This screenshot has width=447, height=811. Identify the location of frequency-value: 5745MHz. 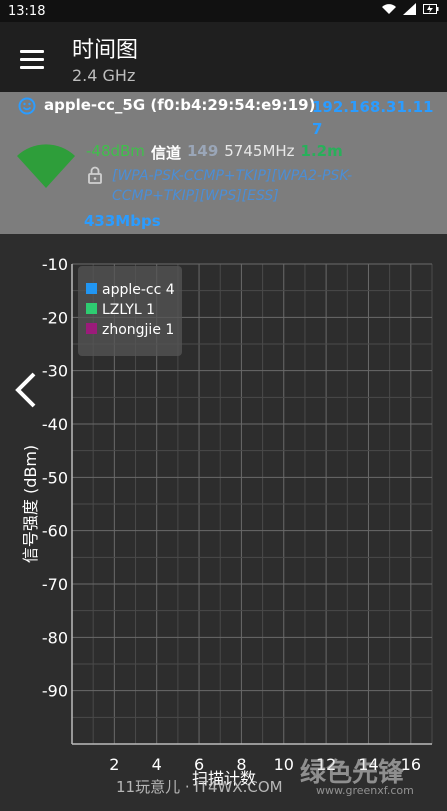
(259, 151).